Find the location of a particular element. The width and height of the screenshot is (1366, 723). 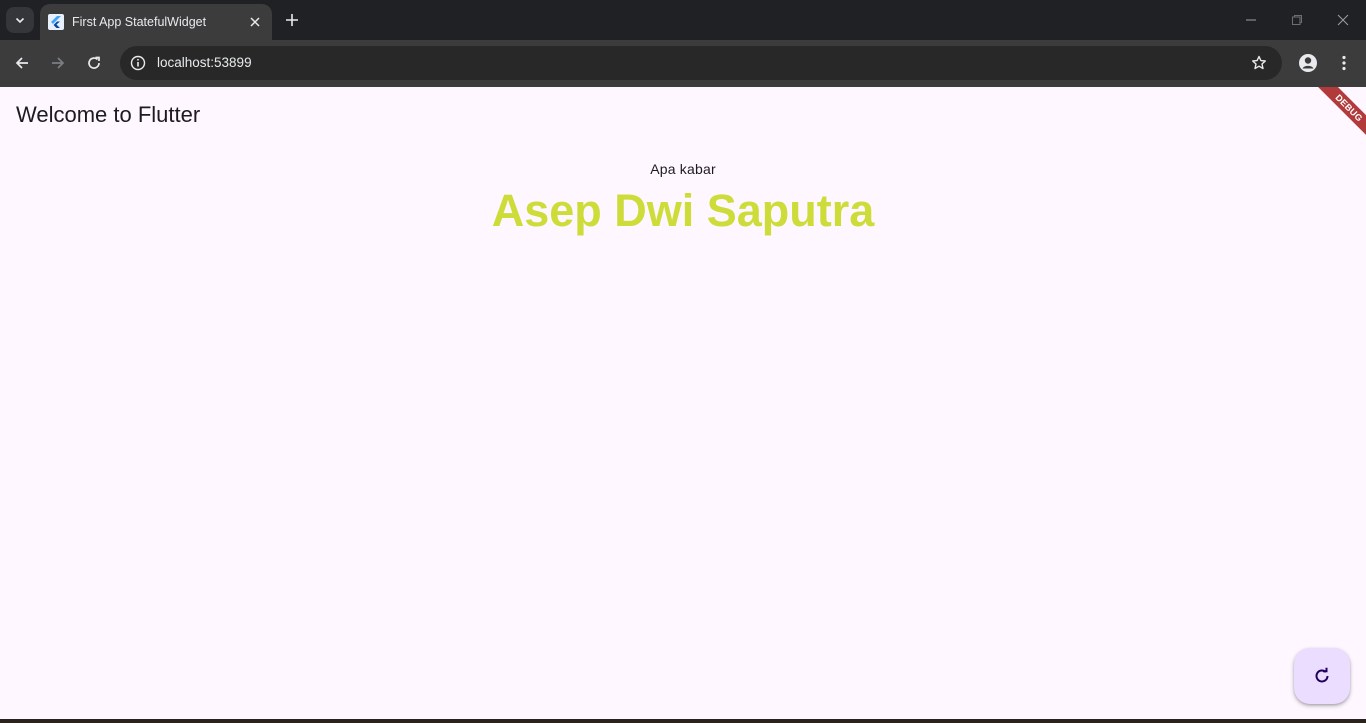

debug-banner-label: DEBUG is located at coordinates (1349, 108).